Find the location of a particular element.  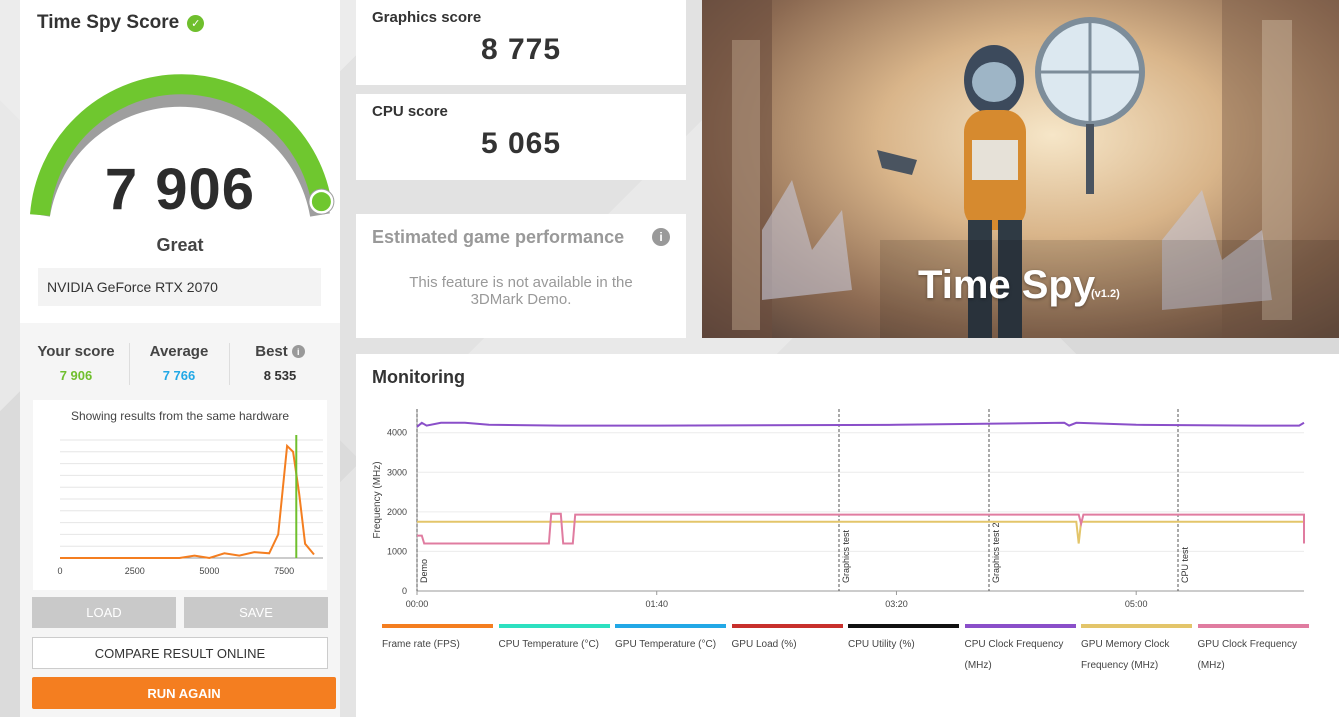

your-score-value: 7 906 is located at coordinates (76, 375).